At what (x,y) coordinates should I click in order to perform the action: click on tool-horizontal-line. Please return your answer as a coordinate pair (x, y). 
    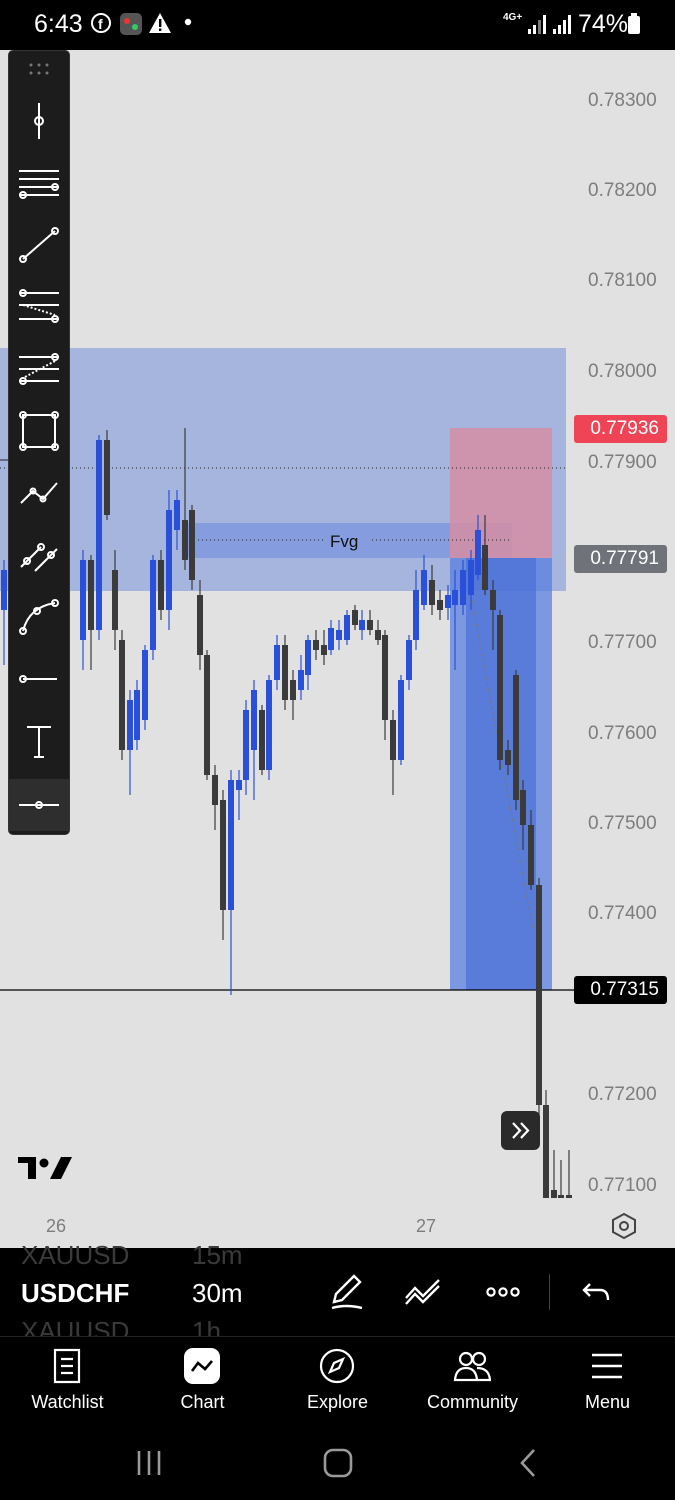
    Looking at the image, I should click on (39, 805).